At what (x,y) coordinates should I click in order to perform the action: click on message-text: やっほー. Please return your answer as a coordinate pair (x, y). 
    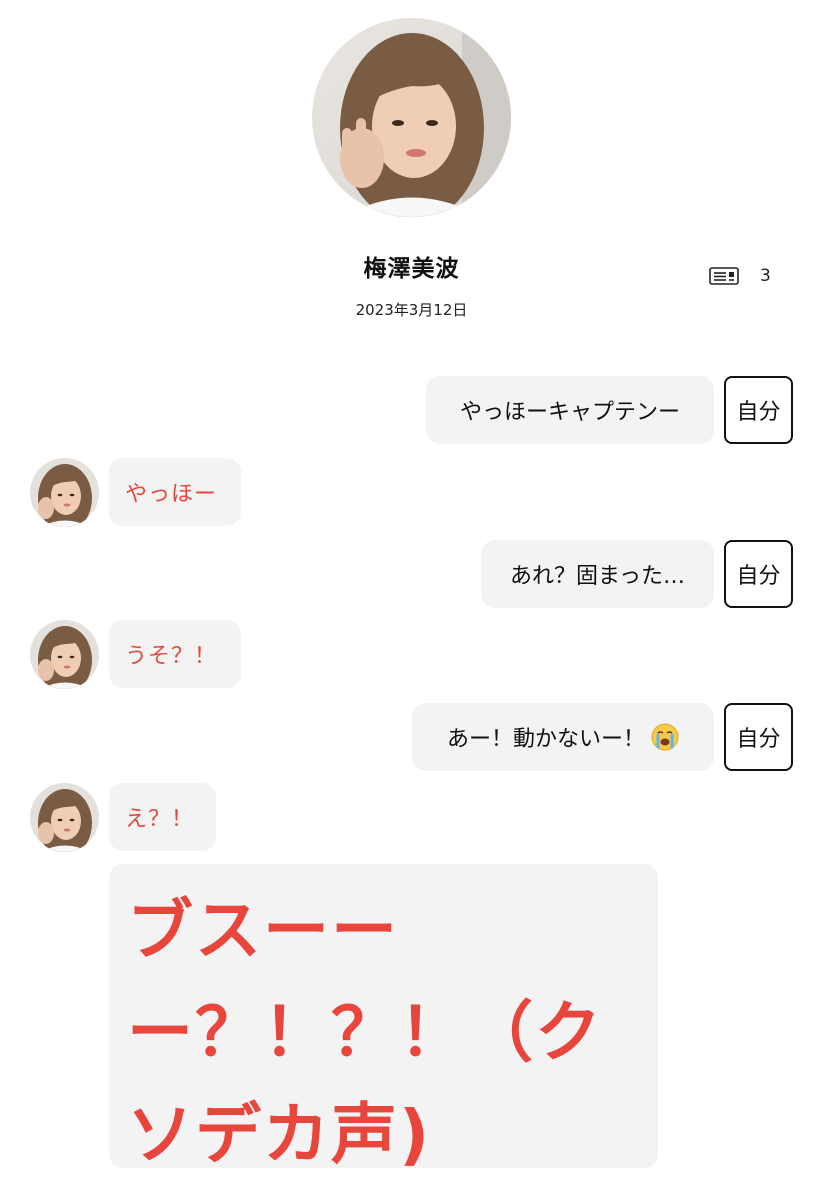
    Looking at the image, I should click on (171, 494).